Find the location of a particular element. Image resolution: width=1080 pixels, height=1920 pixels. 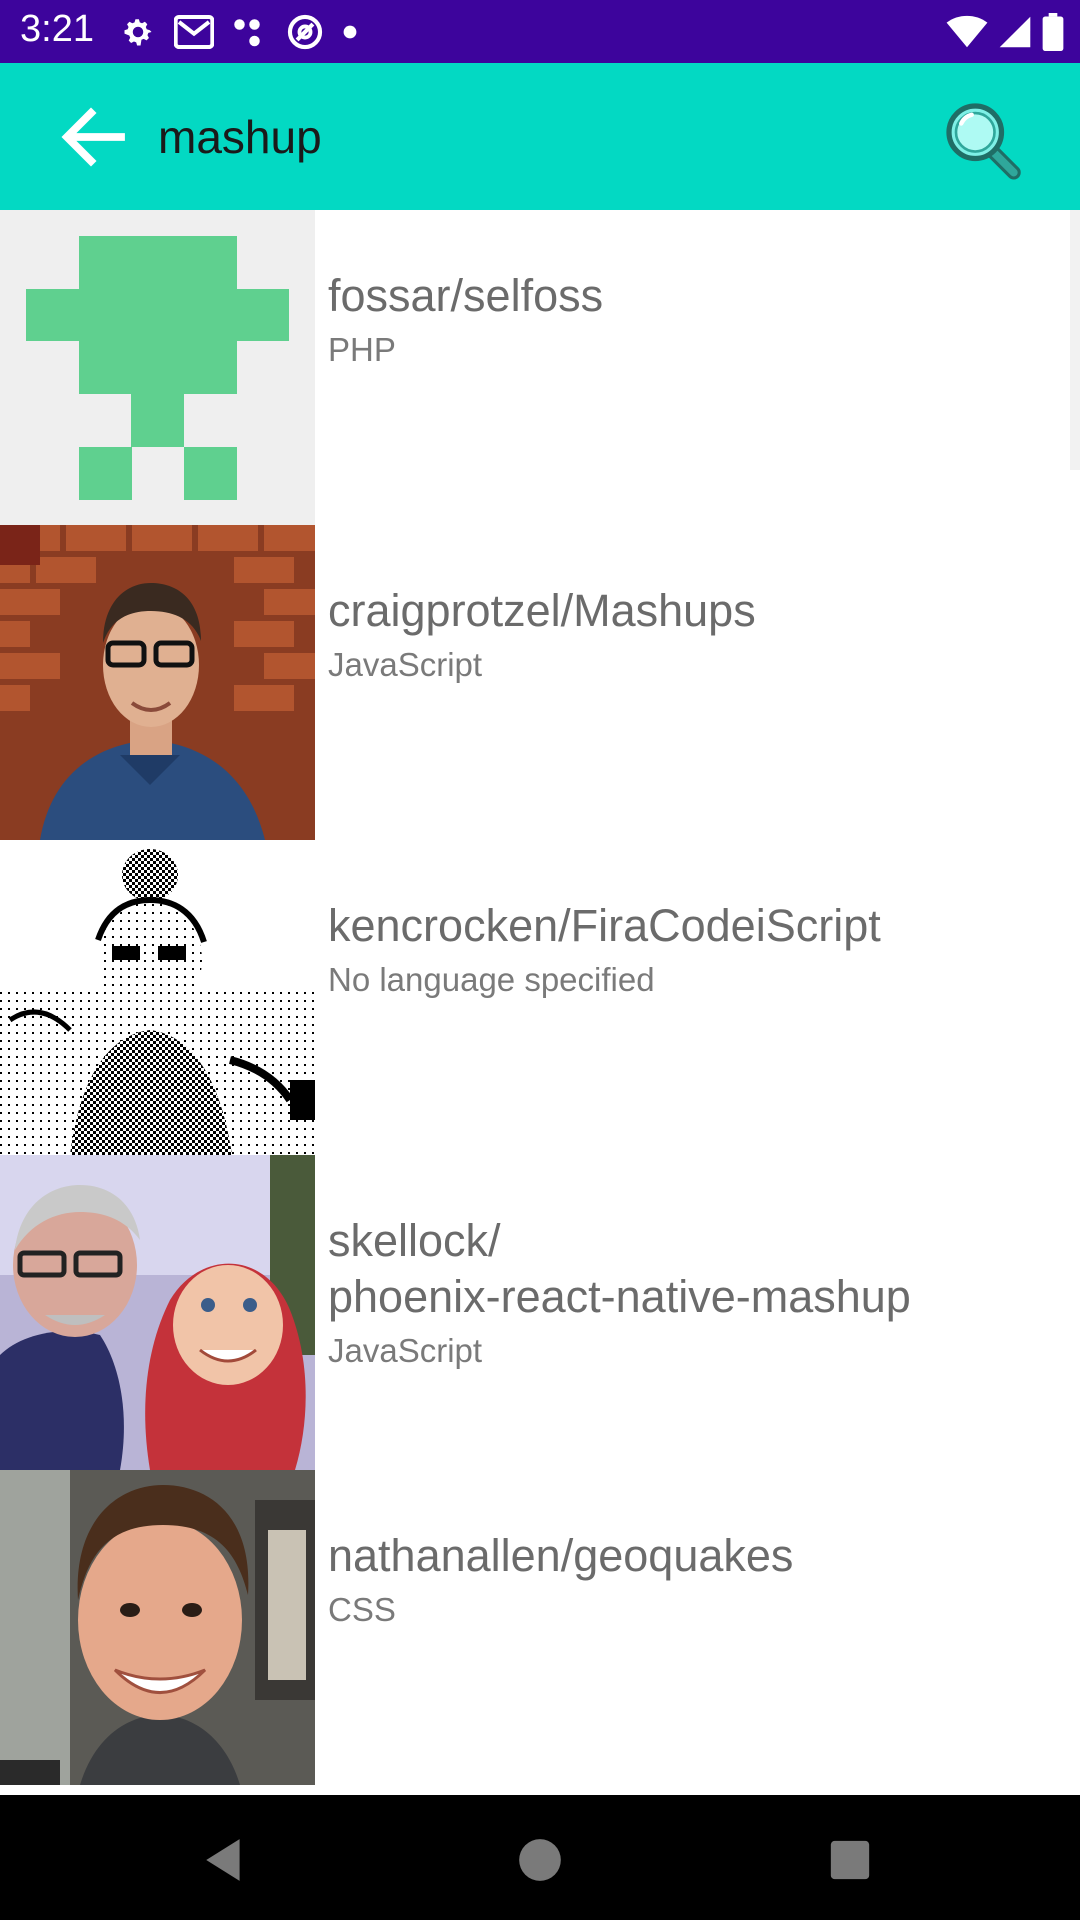

arrow-left-icon is located at coordinates (93, 137).